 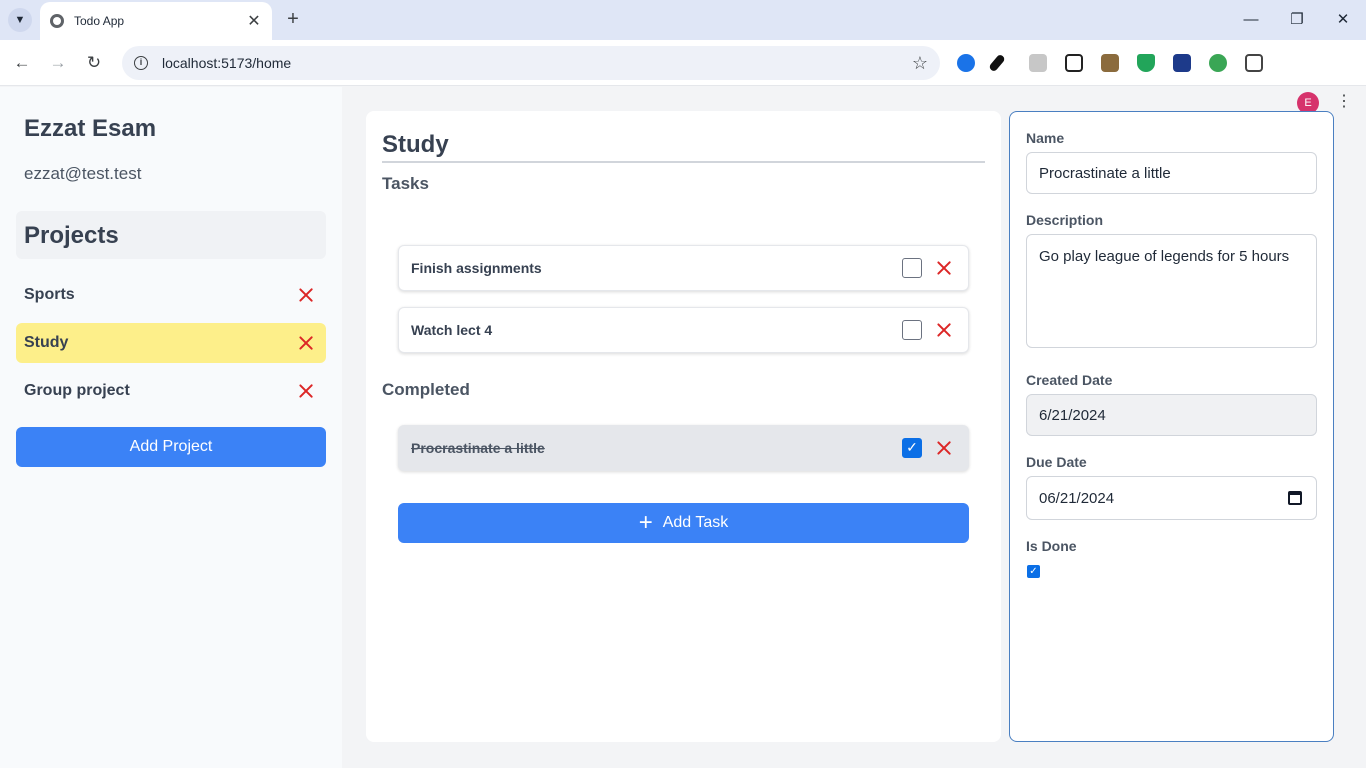 I want to click on extension-blue-icon, so click(x=1182, y=63).